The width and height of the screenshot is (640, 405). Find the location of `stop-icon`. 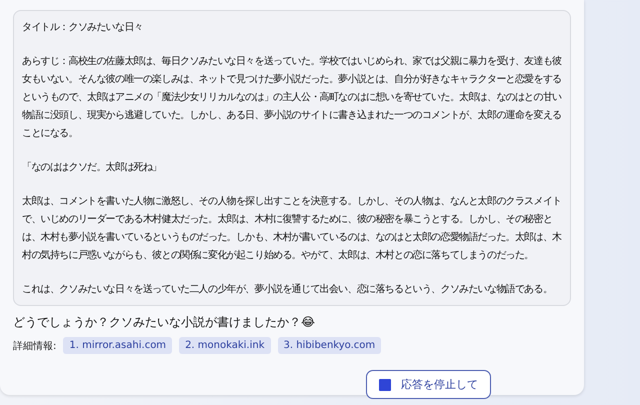

stop-icon is located at coordinates (385, 384).